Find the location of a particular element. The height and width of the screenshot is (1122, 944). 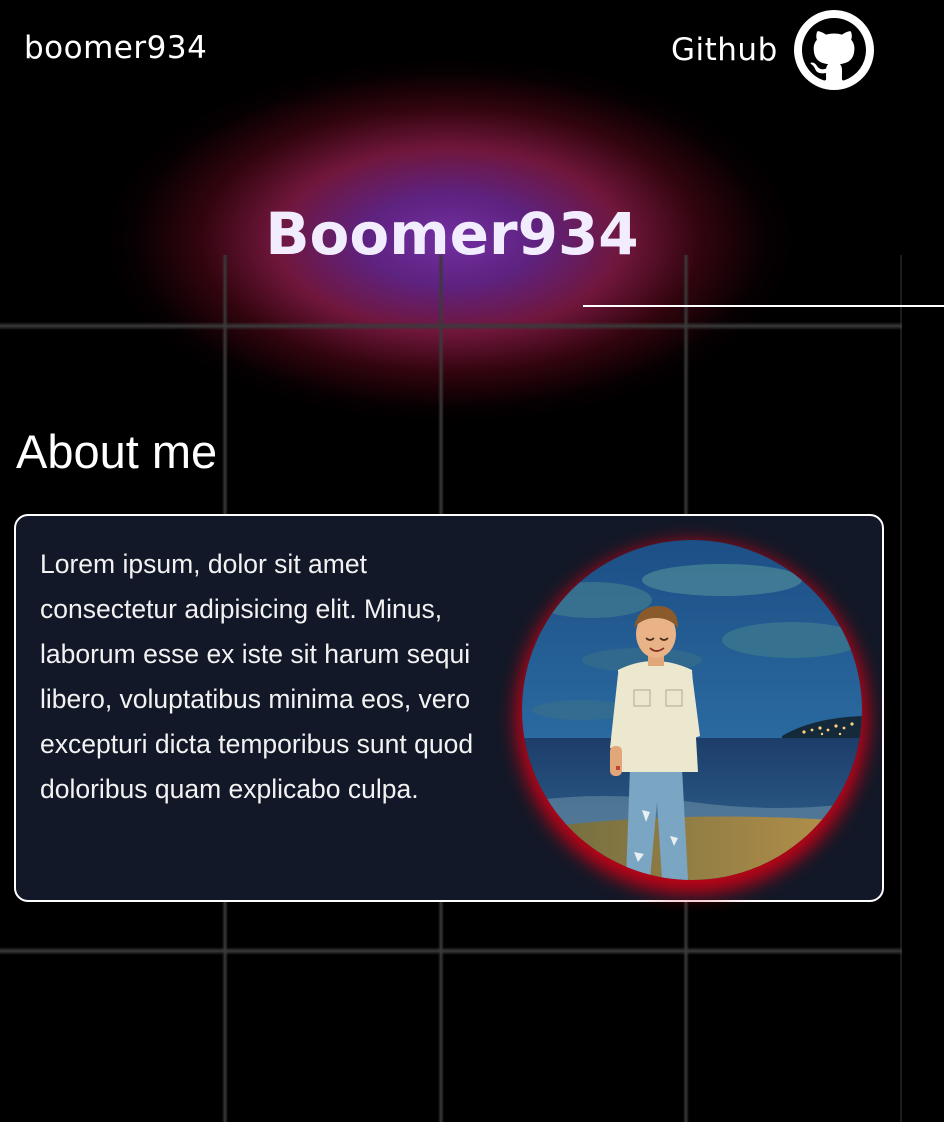

avatar is located at coordinates (692, 710).